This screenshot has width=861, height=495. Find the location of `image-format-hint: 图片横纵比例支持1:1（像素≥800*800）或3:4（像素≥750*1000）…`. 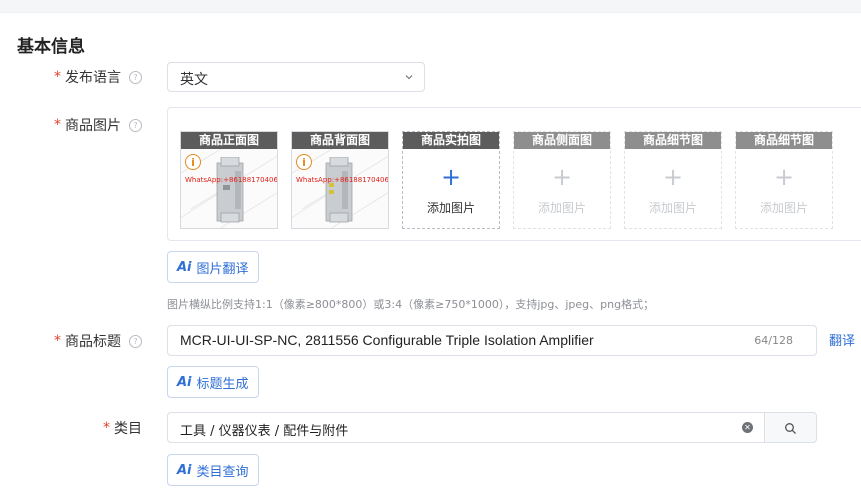

image-format-hint: 图片横纵比例支持1:1（像素≥800*800）或3:4（像素≥750*1000）… is located at coordinates (411, 304).